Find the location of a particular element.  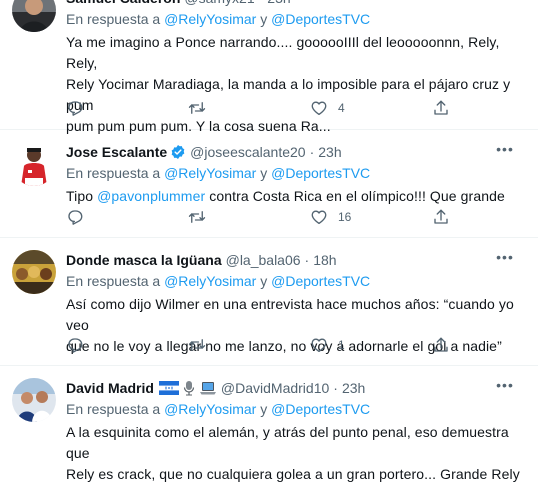

tweet-header: Donde masca la Igüana @la_bala06 · 18h is located at coordinates (296, 260).